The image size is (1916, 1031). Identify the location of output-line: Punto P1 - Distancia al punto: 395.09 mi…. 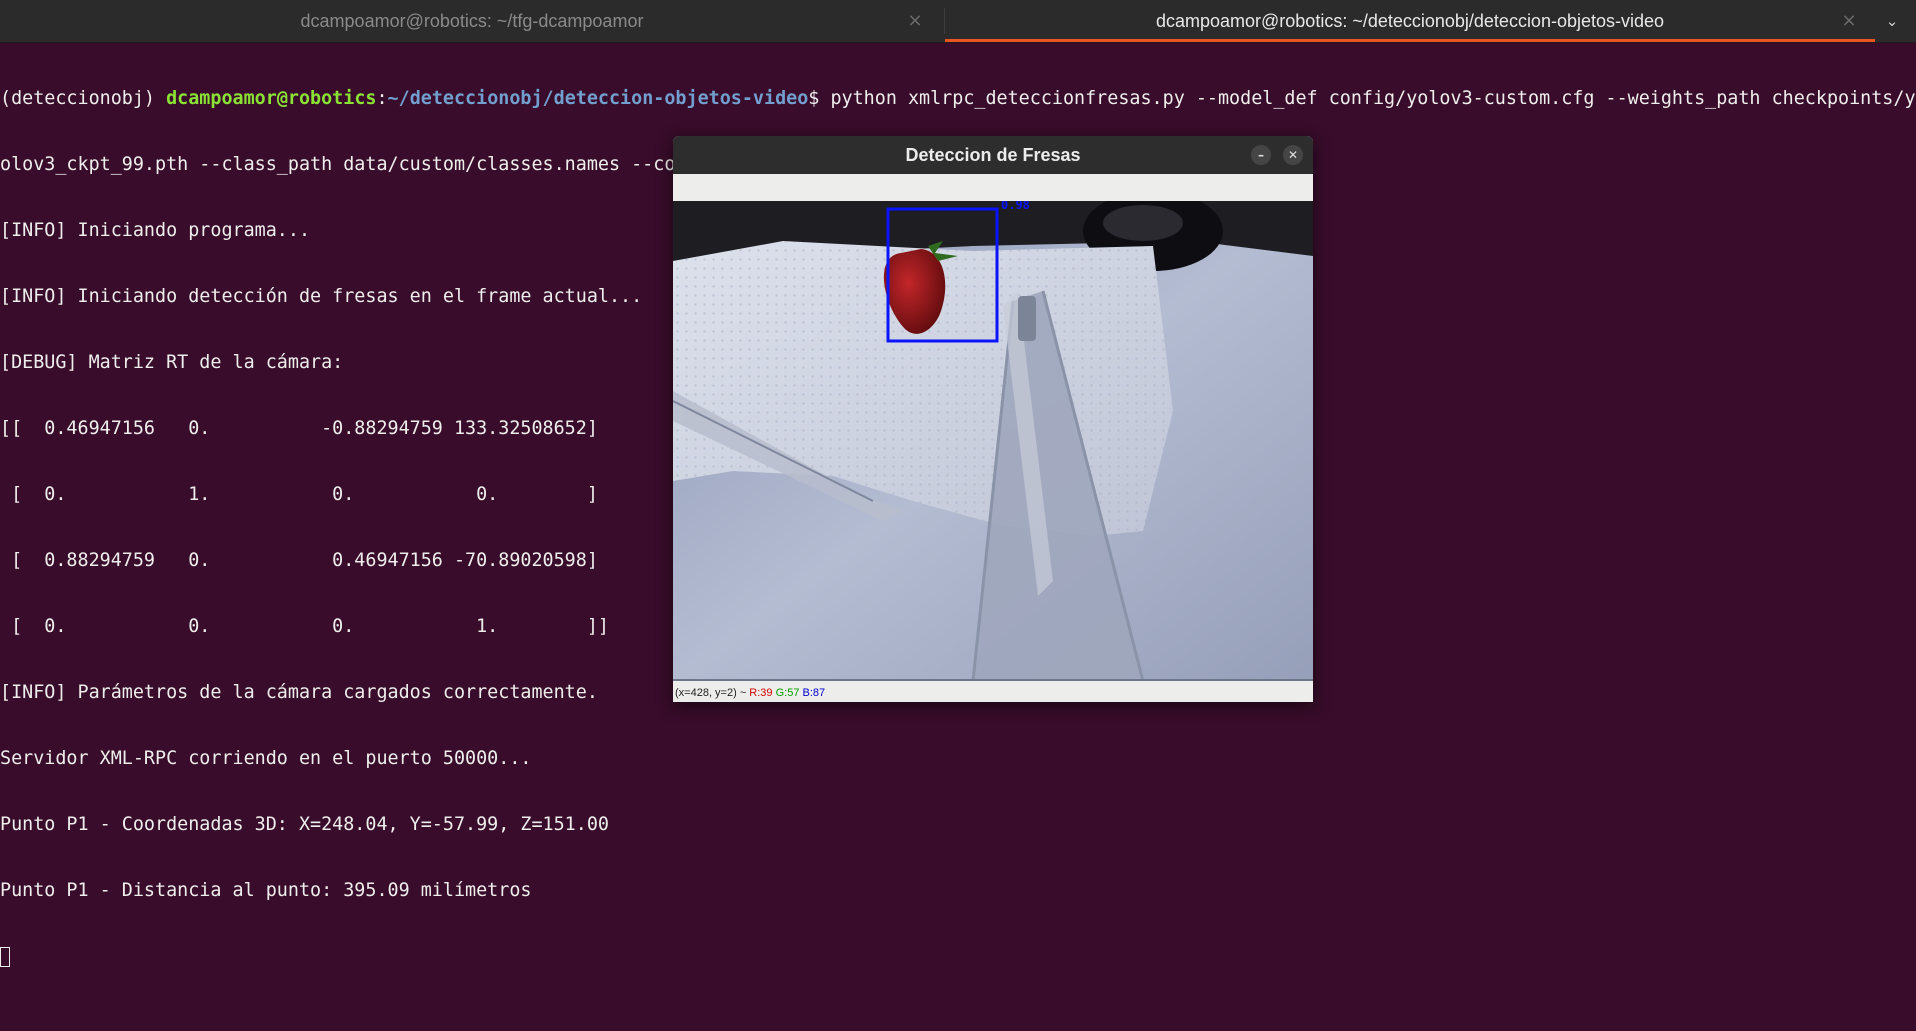
(266, 890).